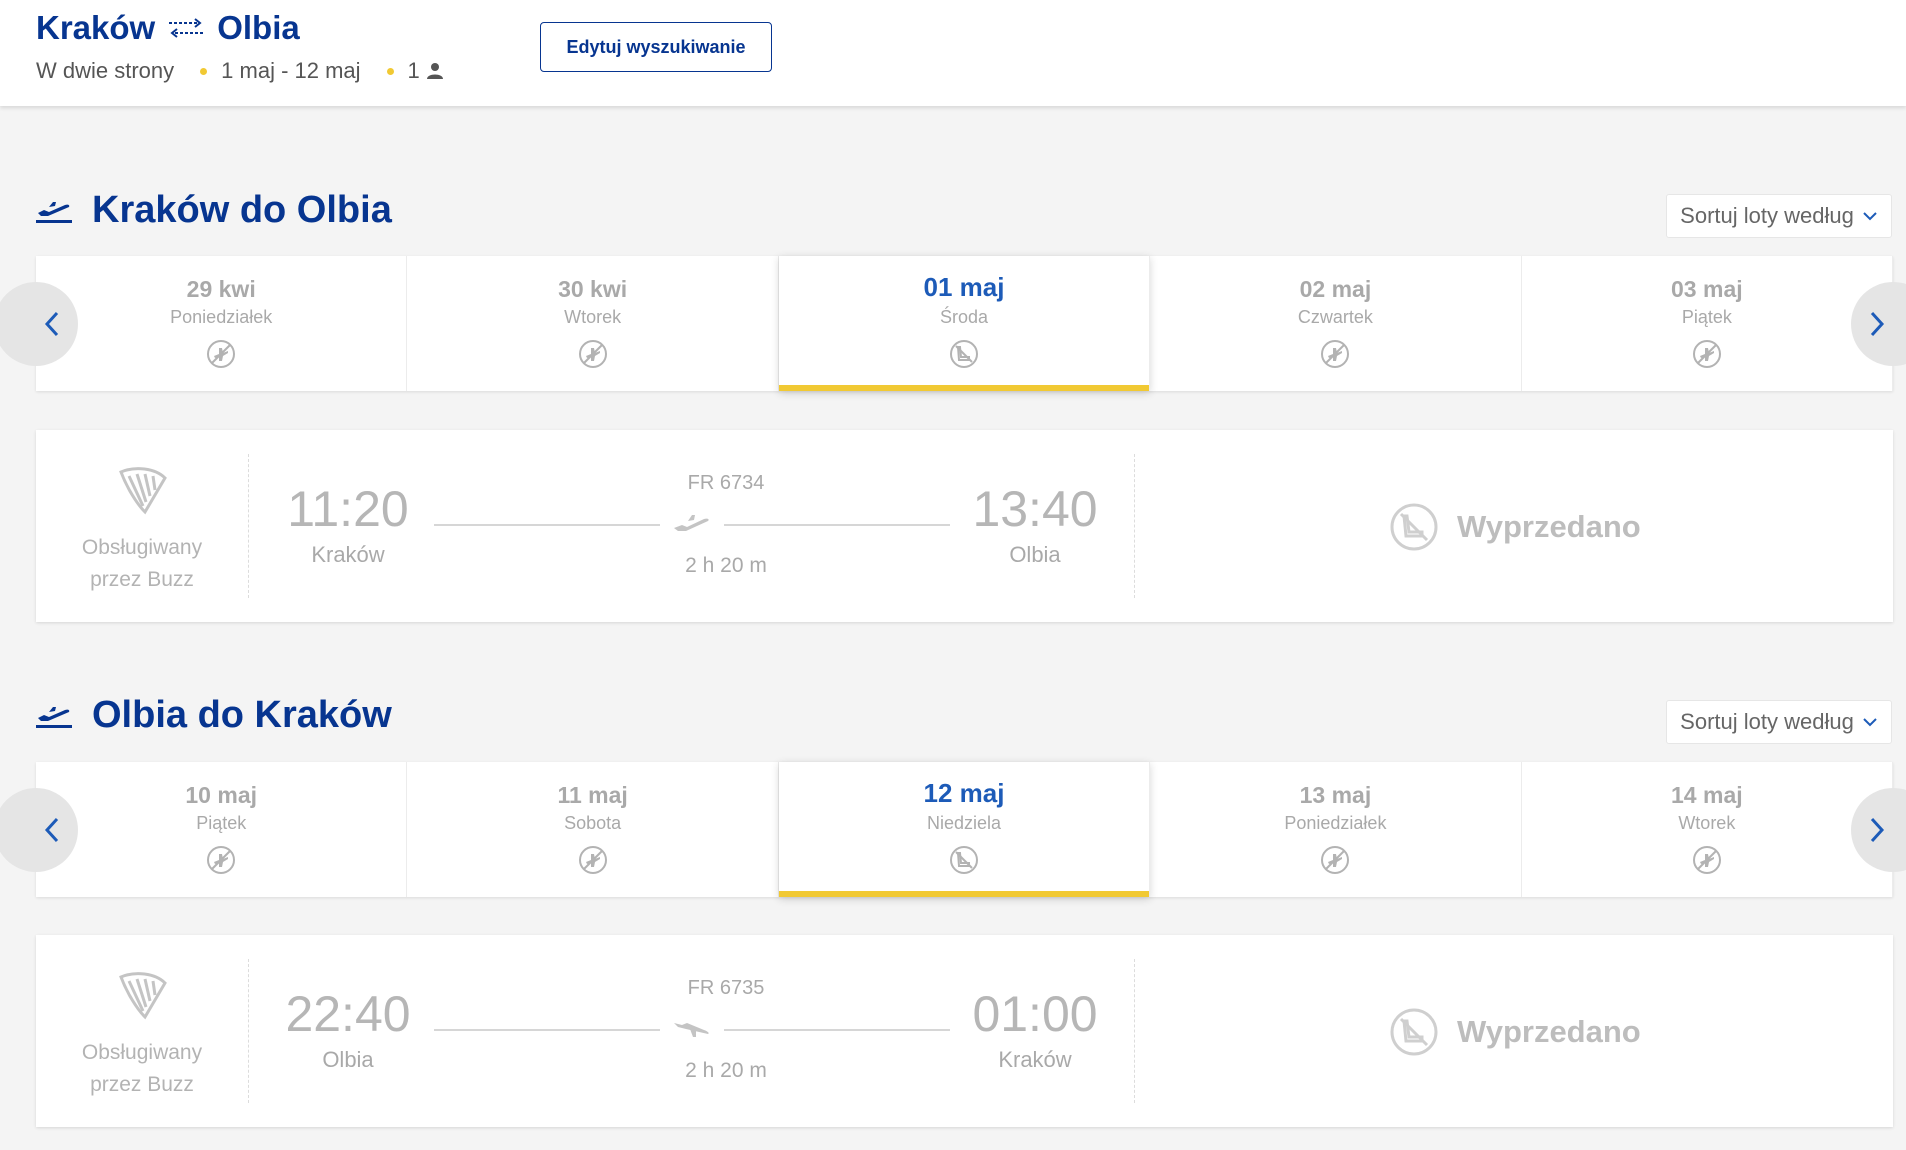 Image resolution: width=1906 pixels, height=1150 pixels. I want to click on arrival-city: Kraków, so click(1035, 1059).